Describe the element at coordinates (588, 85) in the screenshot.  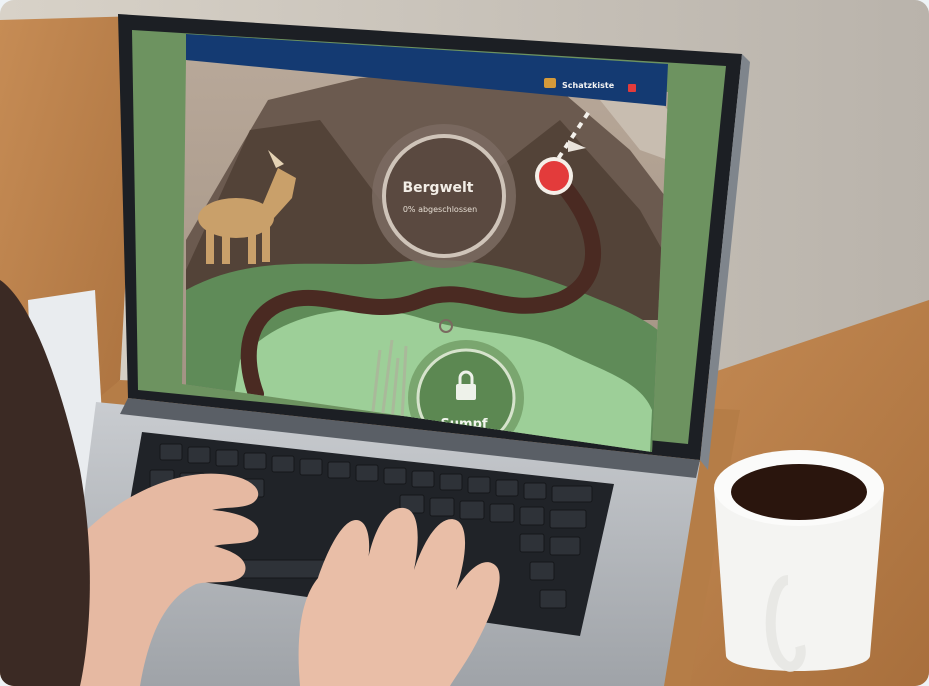
I see `treasure-chest-label: Schatzkiste` at that location.